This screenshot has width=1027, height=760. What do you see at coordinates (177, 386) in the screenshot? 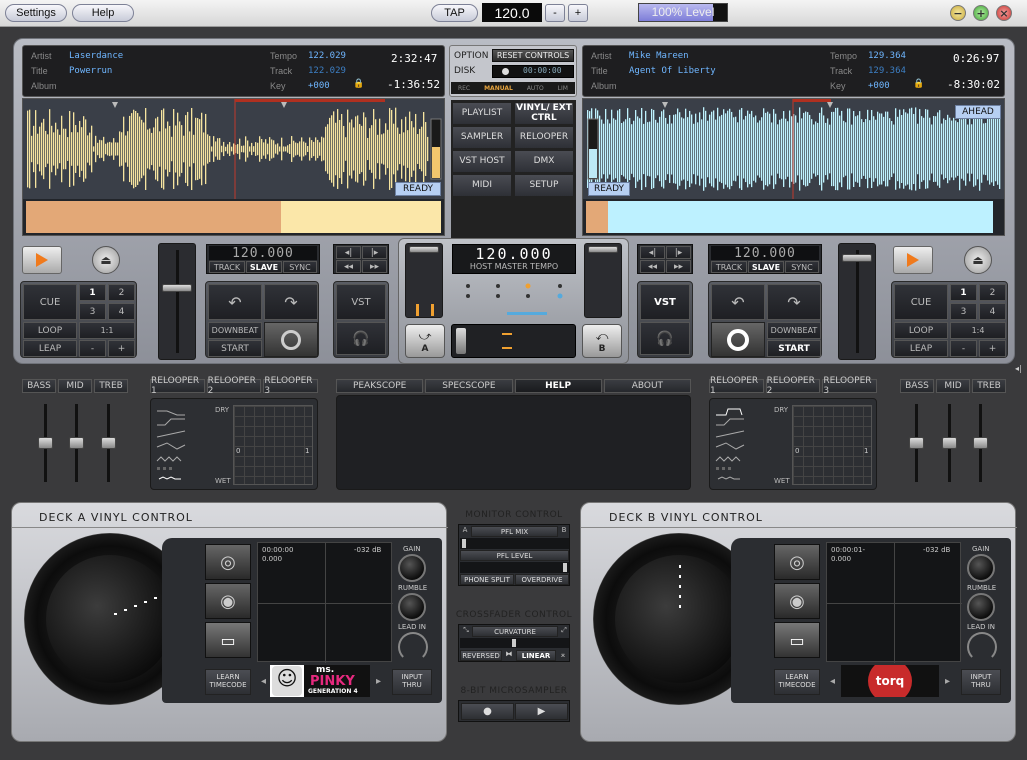
I see `relooper-a-tab-1: RELOOPER 1` at bounding box center [177, 386].